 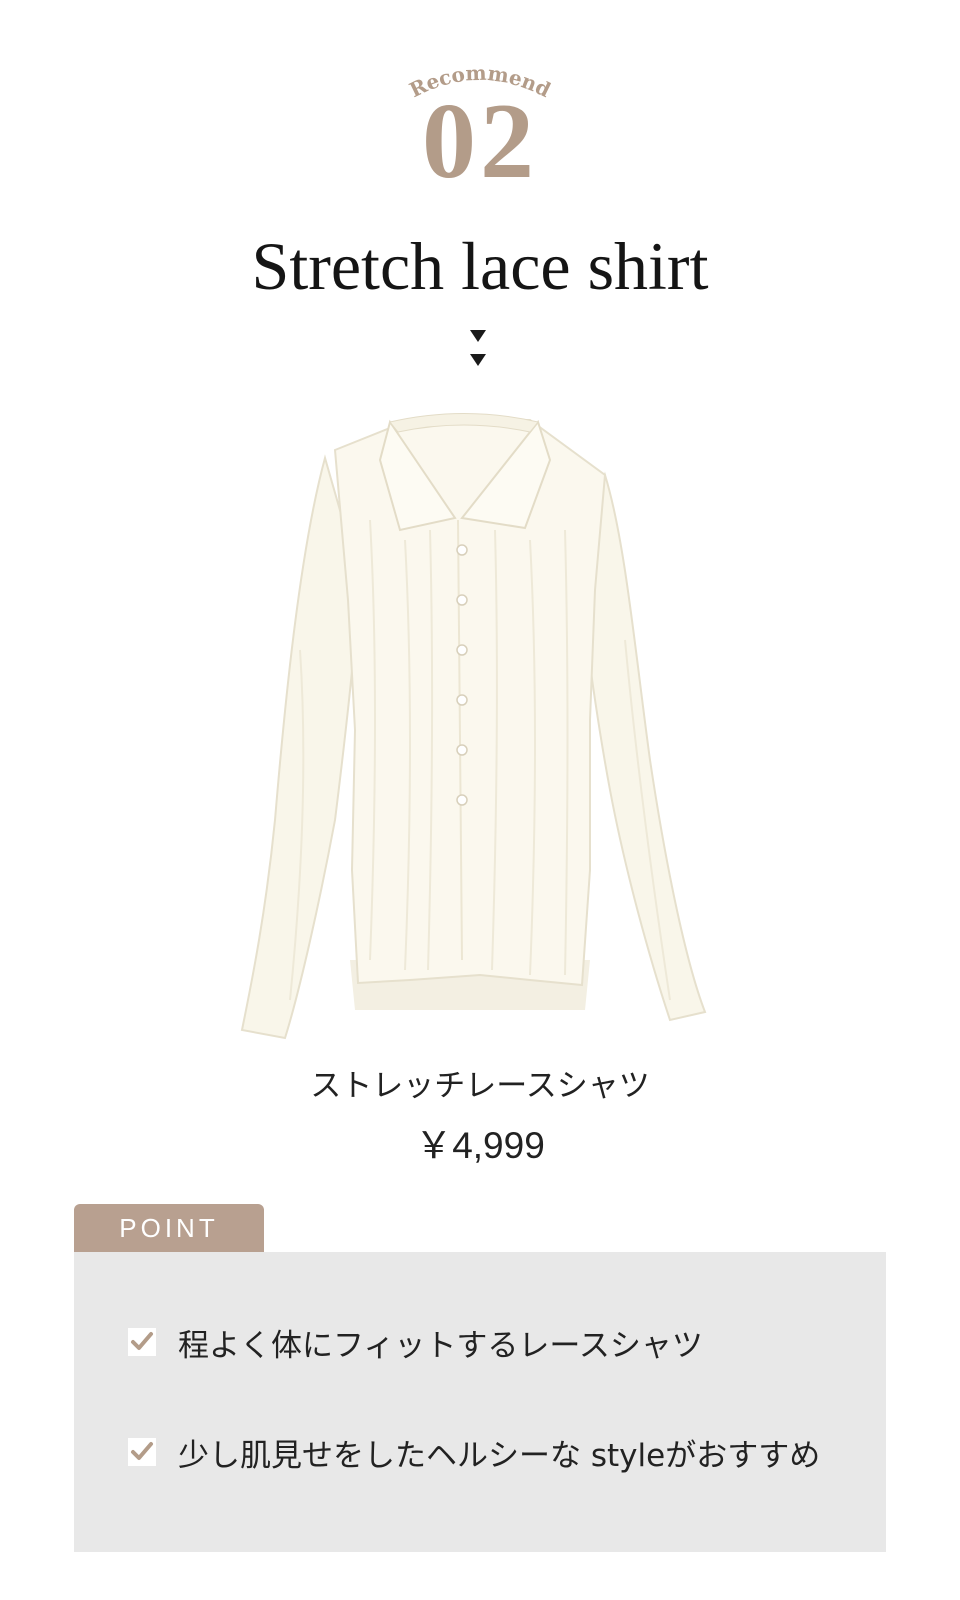 What do you see at coordinates (480, 1086) in the screenshot?
I see `product-name: ストレッチレースシャツ` at bounding box center [480, 1086].